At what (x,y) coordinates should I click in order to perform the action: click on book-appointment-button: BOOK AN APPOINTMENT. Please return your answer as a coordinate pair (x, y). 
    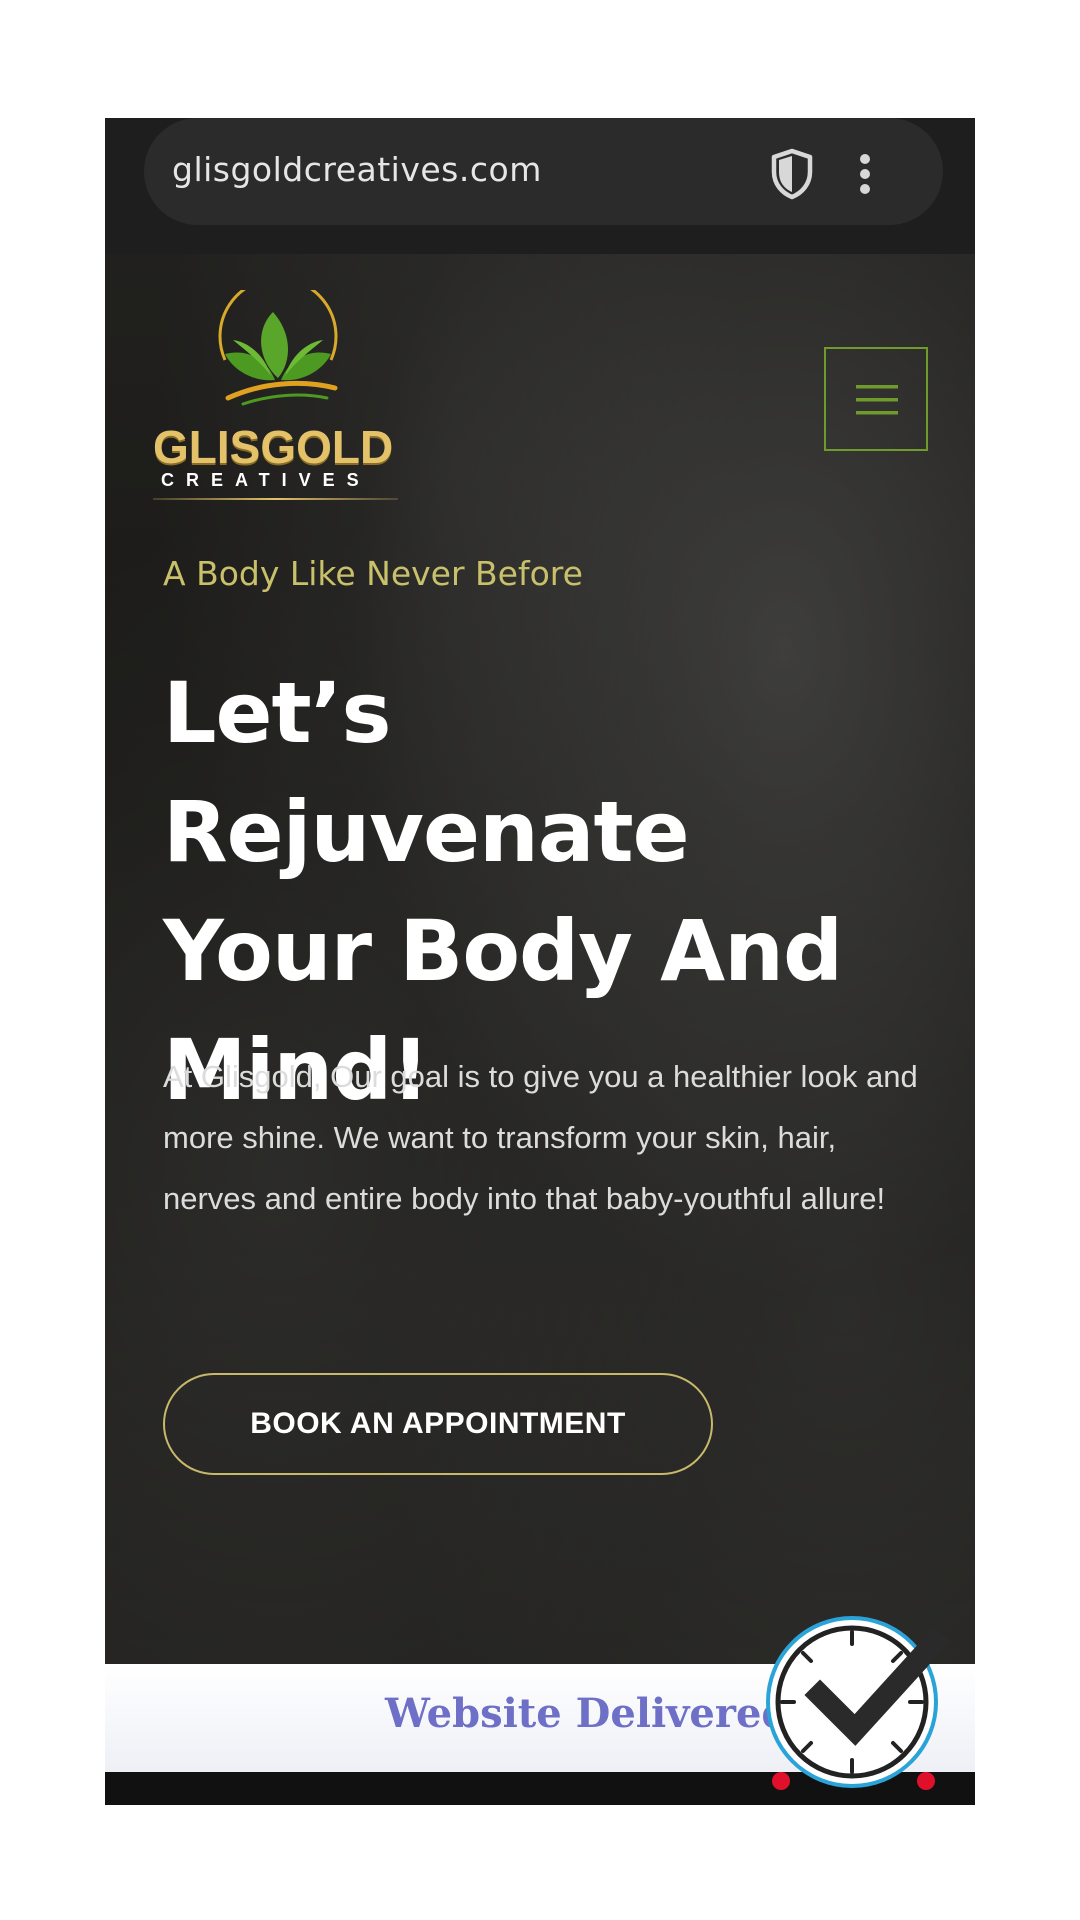
    Looking at the image, I should click on (438, 1424).